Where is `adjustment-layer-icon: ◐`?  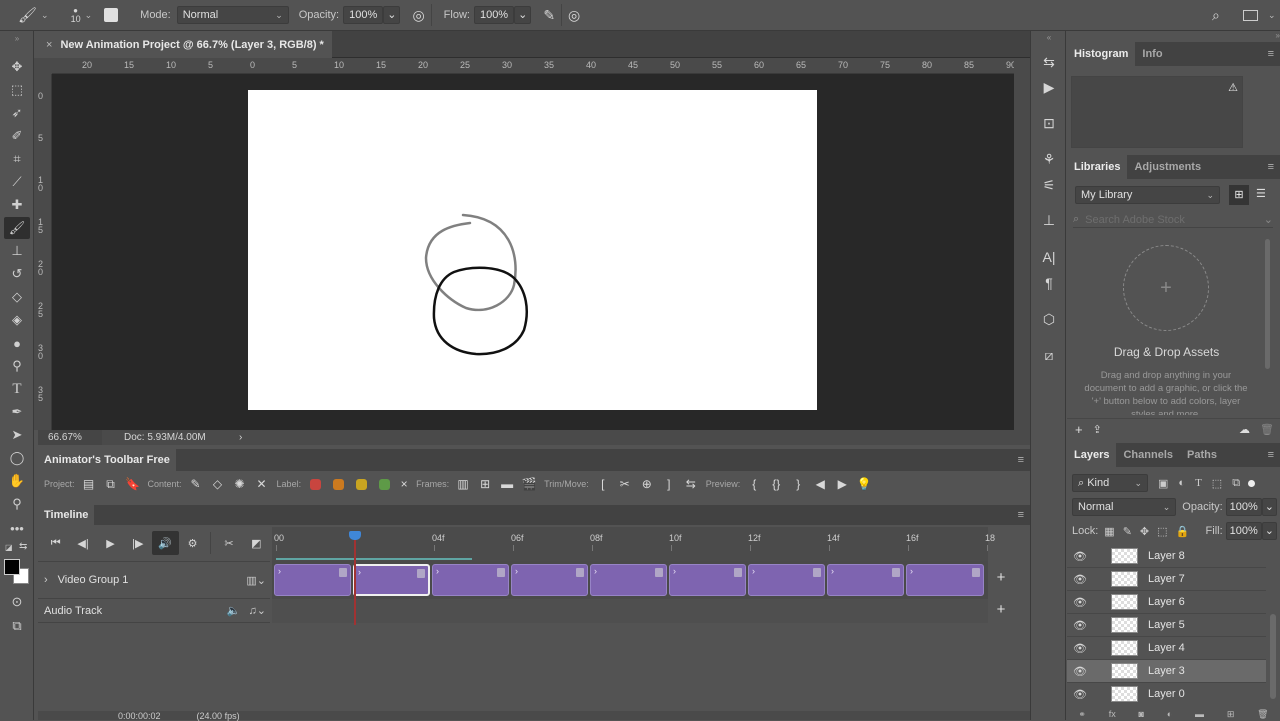
adjustment-layer-icon: ◐ is located at coordinates (1169, 714).